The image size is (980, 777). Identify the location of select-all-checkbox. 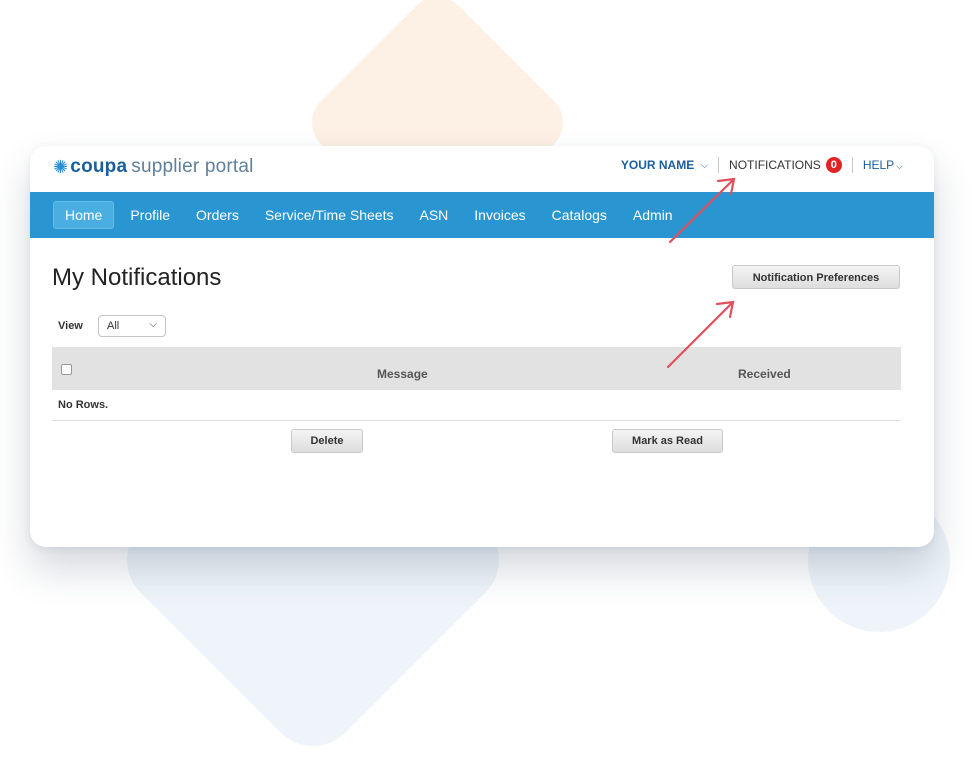
(66, 369).